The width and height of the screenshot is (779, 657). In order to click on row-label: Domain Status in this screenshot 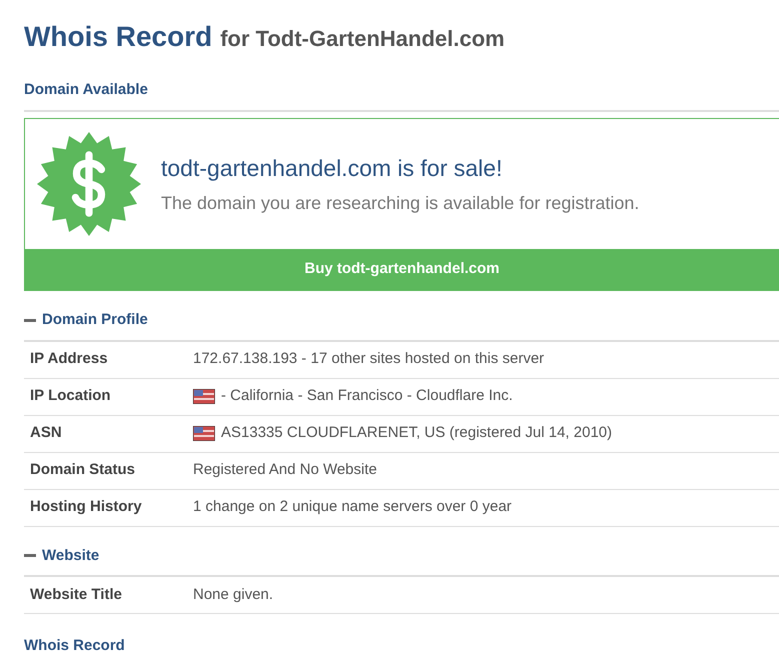, I will do `click(82, 470)`.